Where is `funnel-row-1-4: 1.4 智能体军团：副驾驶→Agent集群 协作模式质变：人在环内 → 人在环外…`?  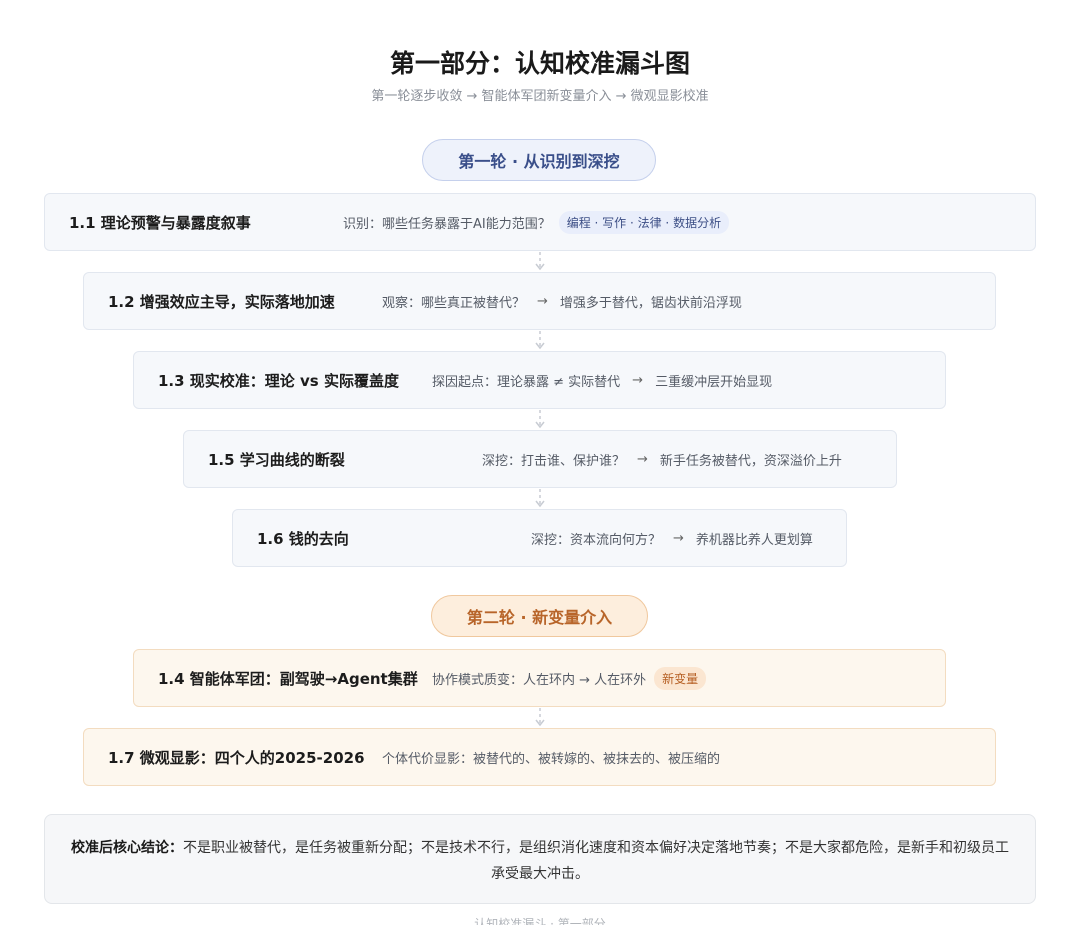
funnel-row-1-4: 1.4 智能体军团：副驾驶→Agent集群 协作模式质变：人在环内 → 人在环外… is located at coordinates (539, 678).